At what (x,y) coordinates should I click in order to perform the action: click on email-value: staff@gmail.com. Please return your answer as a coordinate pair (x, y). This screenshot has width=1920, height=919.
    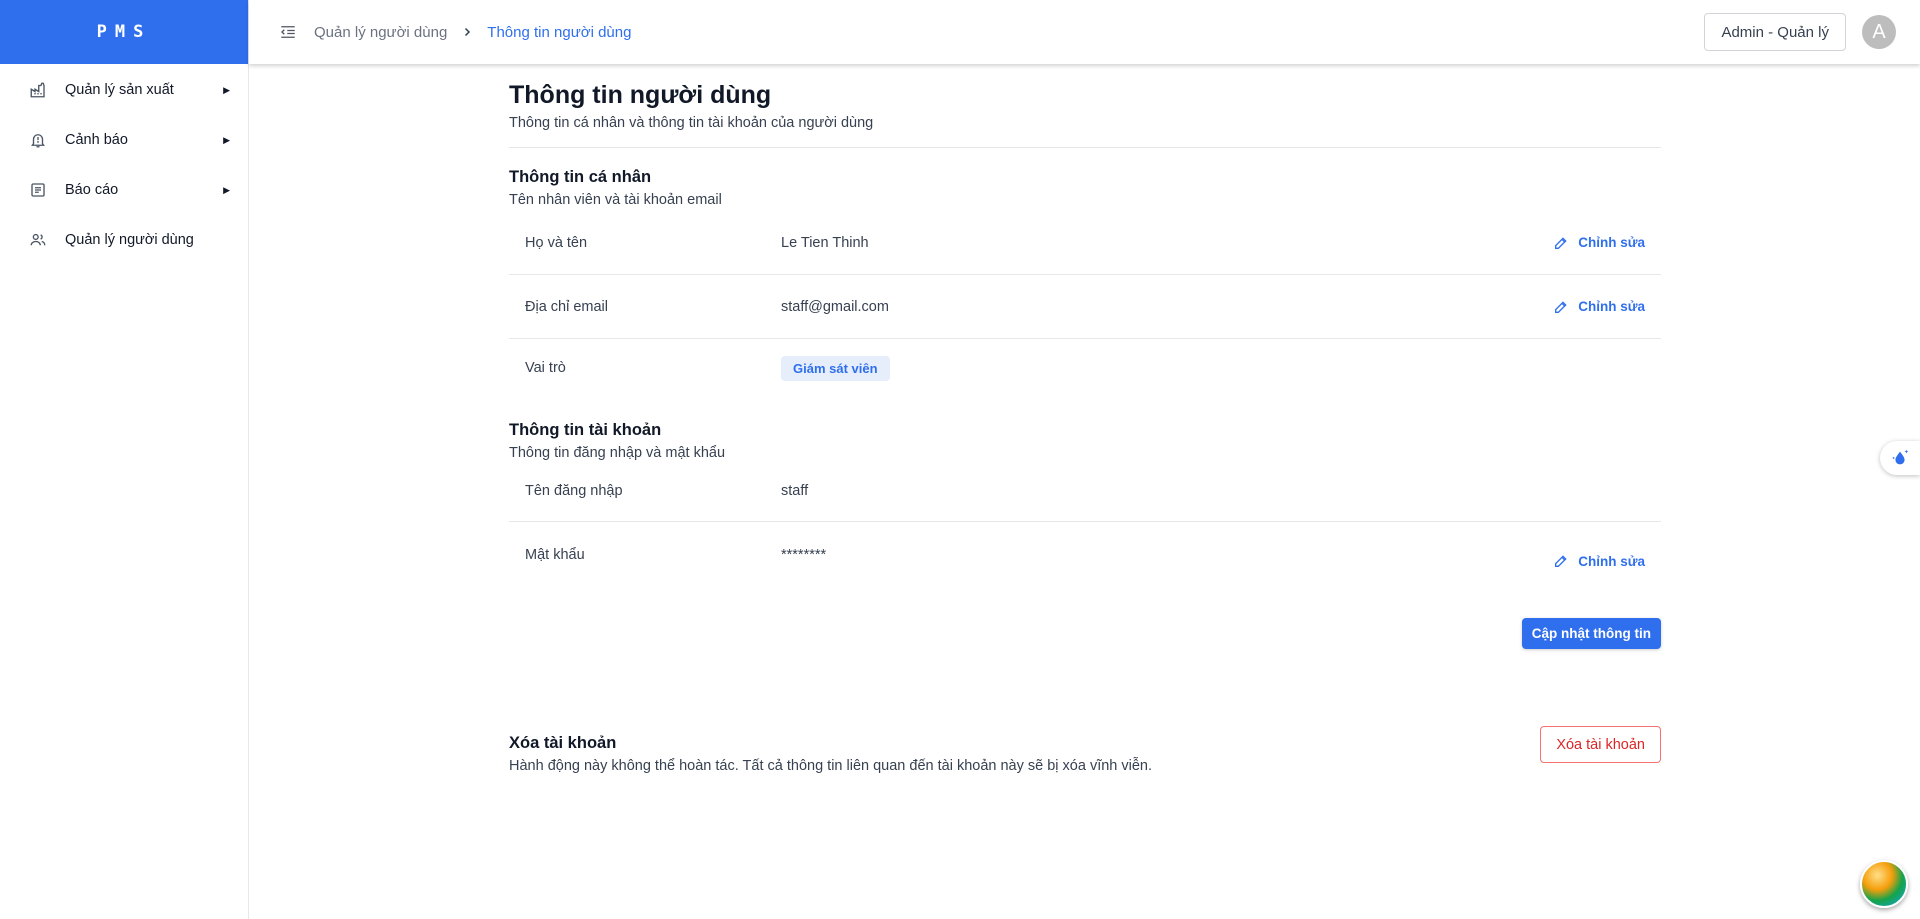
    Looking at the image, I should click on (835, 306).